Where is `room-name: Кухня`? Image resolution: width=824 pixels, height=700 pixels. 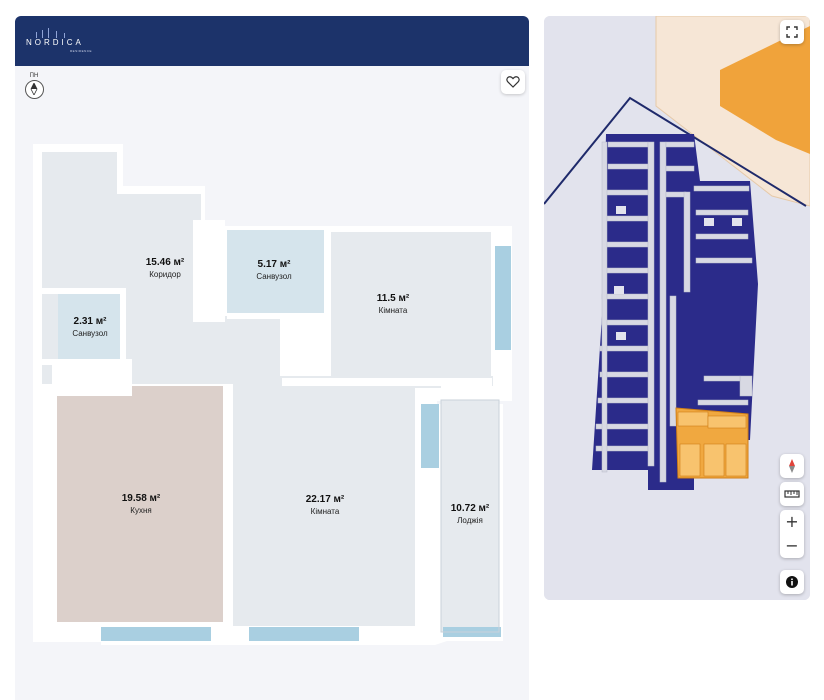 room-name: Кухня is located at coordinates (141, 510).